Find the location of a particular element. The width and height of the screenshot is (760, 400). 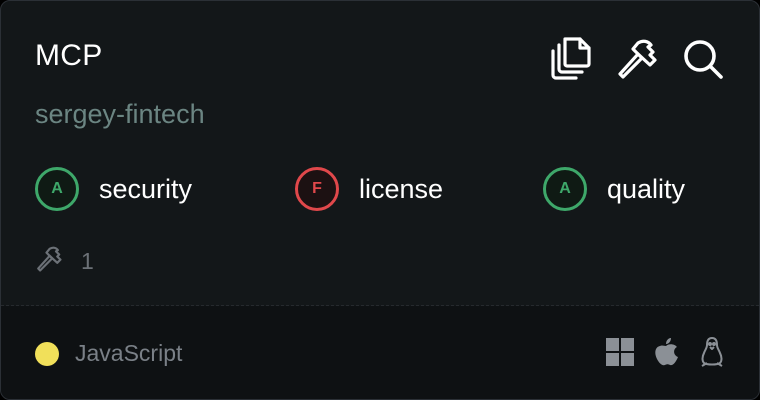

search-icon is located at coordinates (703, 59).